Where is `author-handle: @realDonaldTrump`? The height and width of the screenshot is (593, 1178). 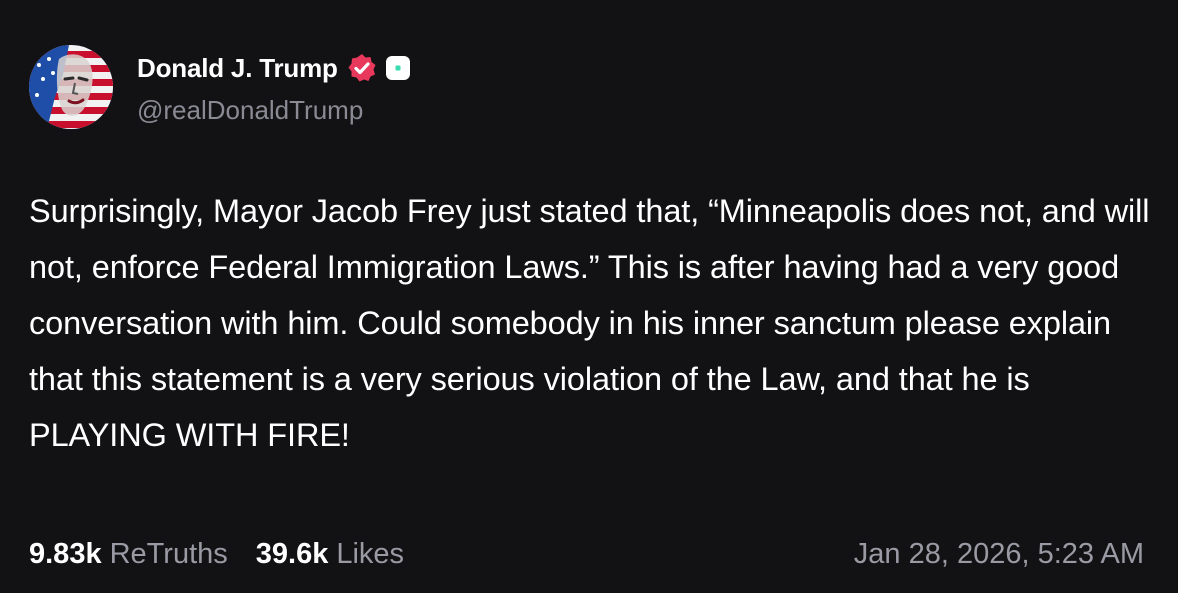
author-handle: @realDonaldTrump is located at coordinates (250, 110).